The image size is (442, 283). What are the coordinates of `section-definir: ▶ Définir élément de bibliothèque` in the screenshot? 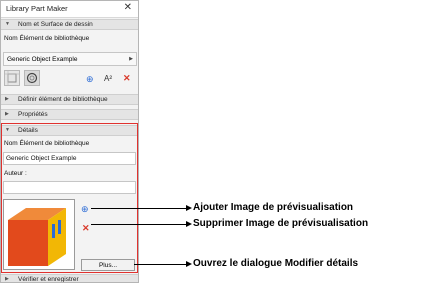 It's located at (69, 99).